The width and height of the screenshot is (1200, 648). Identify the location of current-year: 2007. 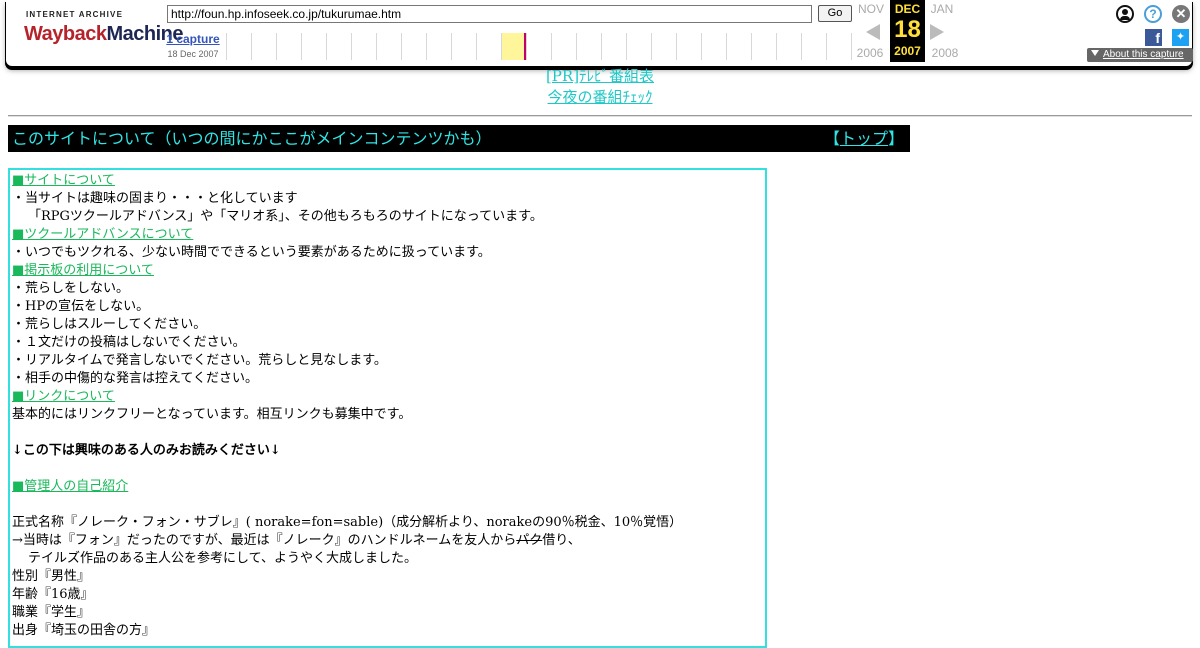
(907, 51).